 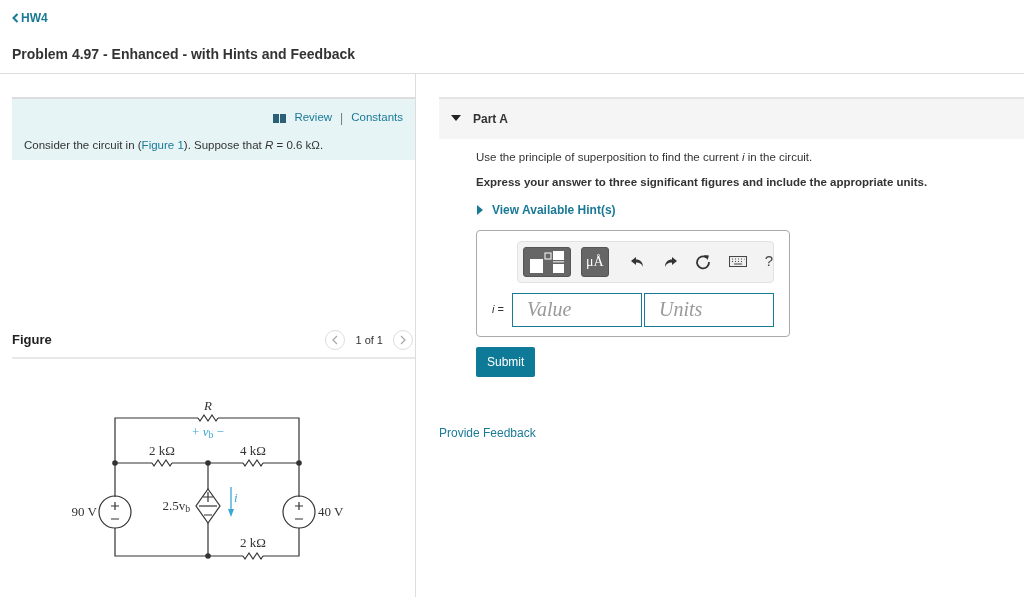 What do you see at coordinates (208, 405) in the screenshot?
I see `circuit-label: R` at bounding box center [208, 405].